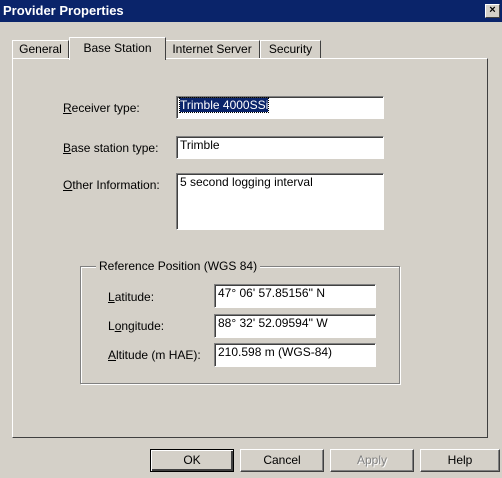 The width and height of the screenshot is (502, 478). Describe the element at coordinates (492, 11) in the screenshot. I see `close-icon: ×` at that location.